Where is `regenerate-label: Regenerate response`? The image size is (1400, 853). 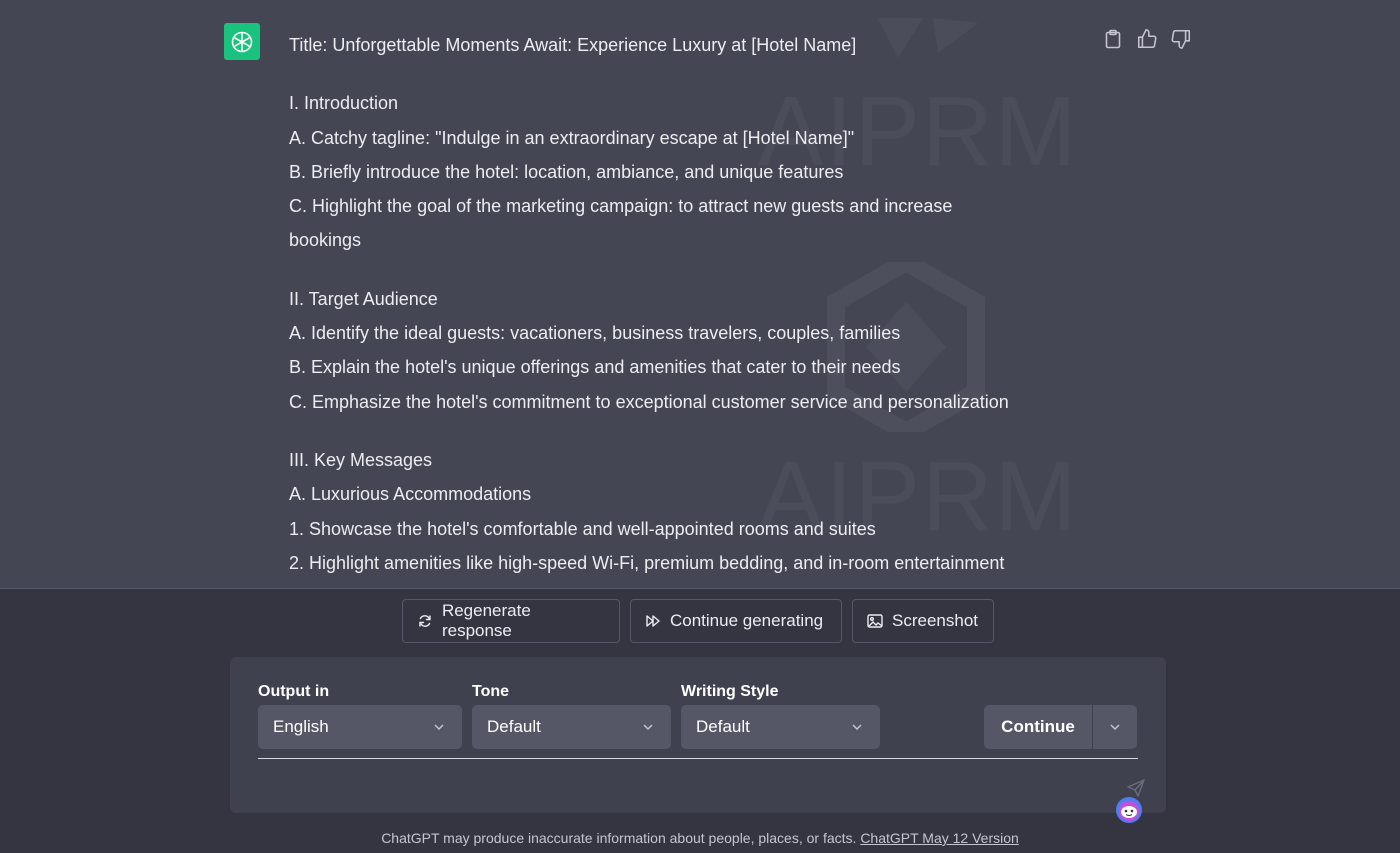 regenerate-label: Regenerate response is located at coordinates (486, 620).